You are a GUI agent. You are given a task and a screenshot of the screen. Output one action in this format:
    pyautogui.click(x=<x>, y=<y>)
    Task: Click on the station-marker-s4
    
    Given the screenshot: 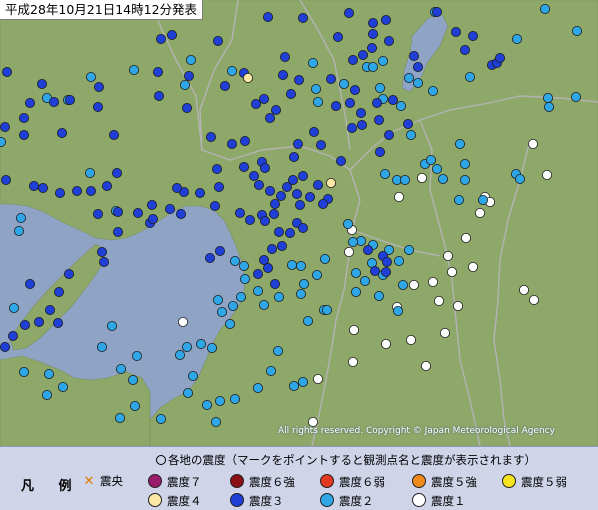 What is the action you would take?
    pyautogui.click(x=247, y=78)
    